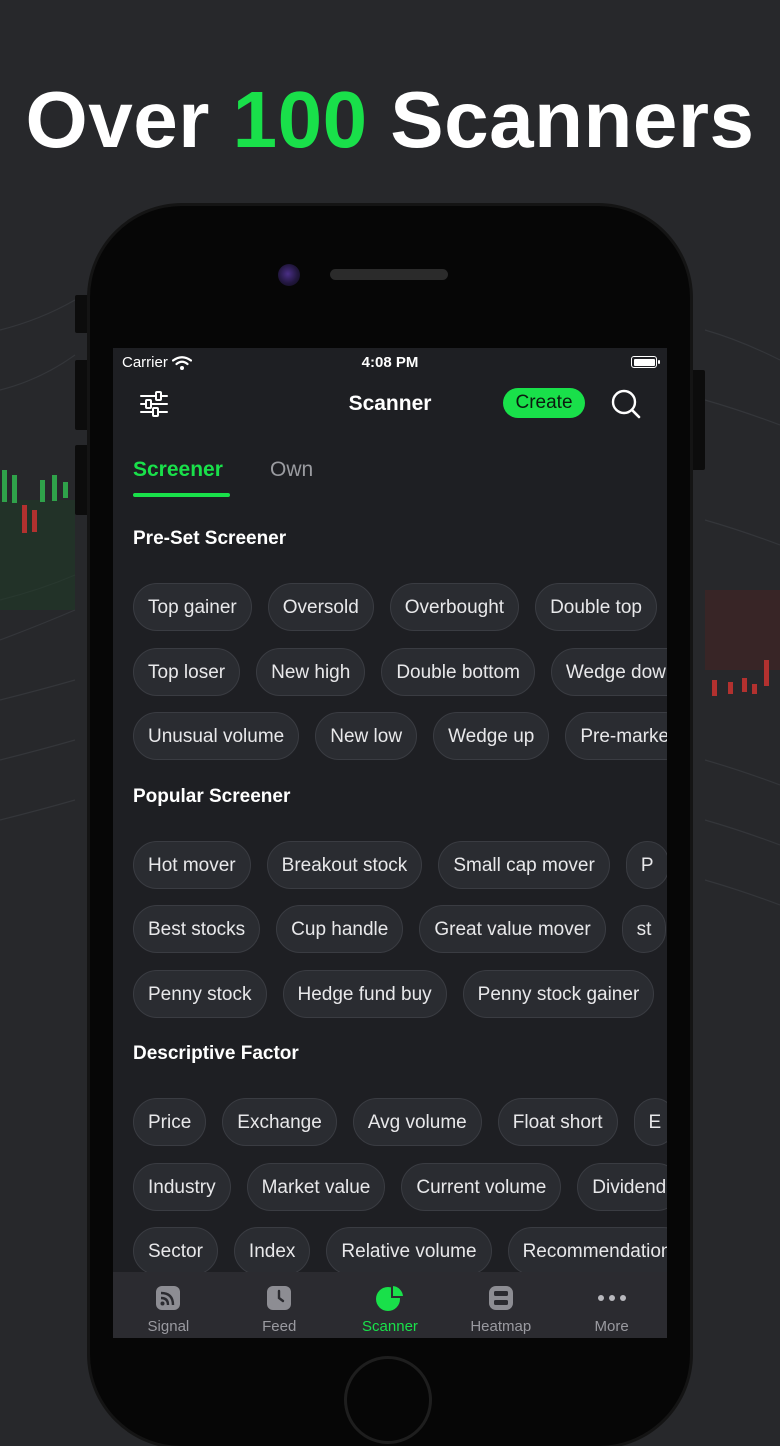 The height and width of the screenshot is (1446, 780). Describe the element at coordinates (311, 671) in the screenshot. I see `screener-chip: New high` at that location.